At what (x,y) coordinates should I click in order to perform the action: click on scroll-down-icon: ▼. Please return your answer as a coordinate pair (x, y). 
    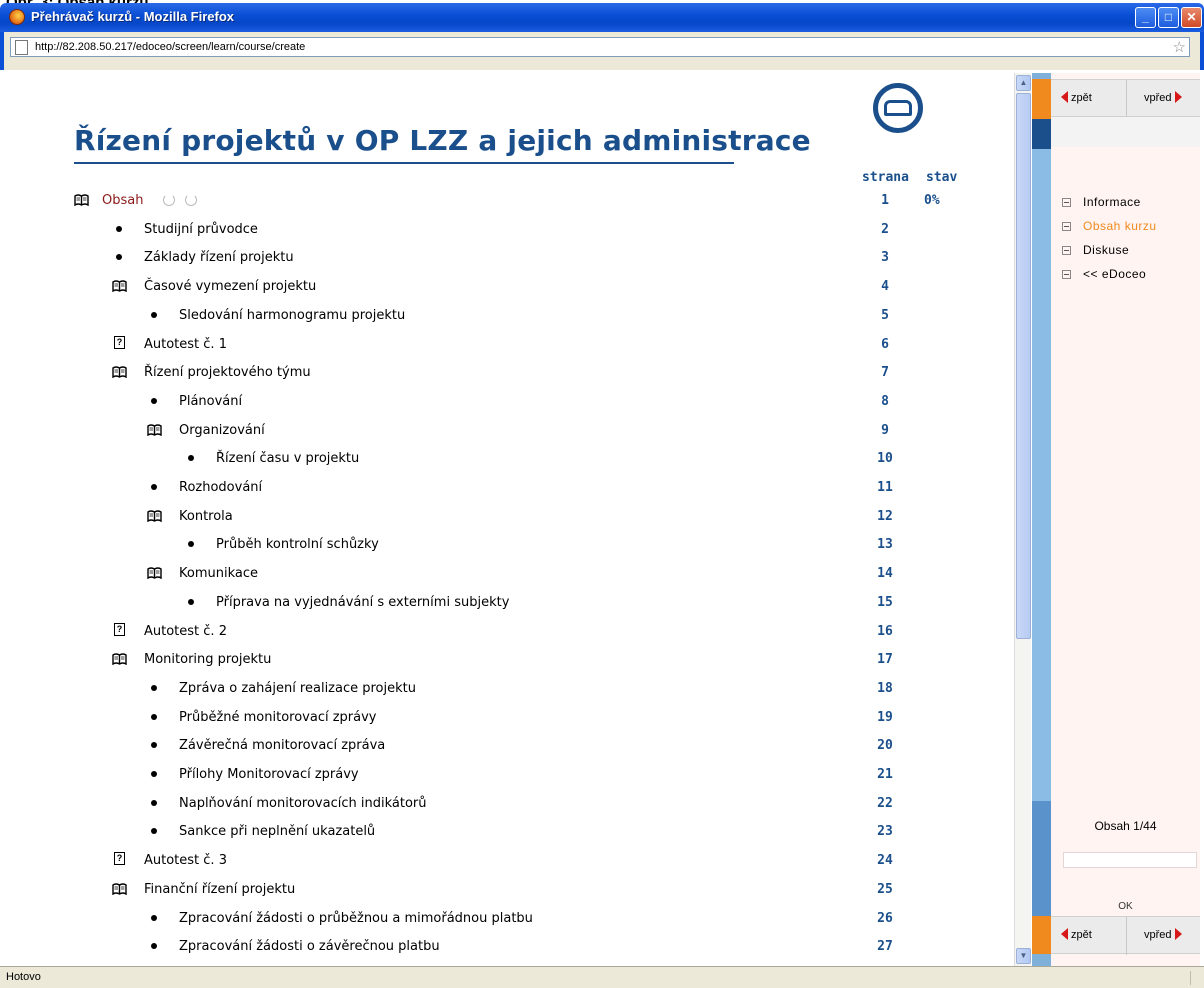
    Looking at the image, I should click on (1023, 956).